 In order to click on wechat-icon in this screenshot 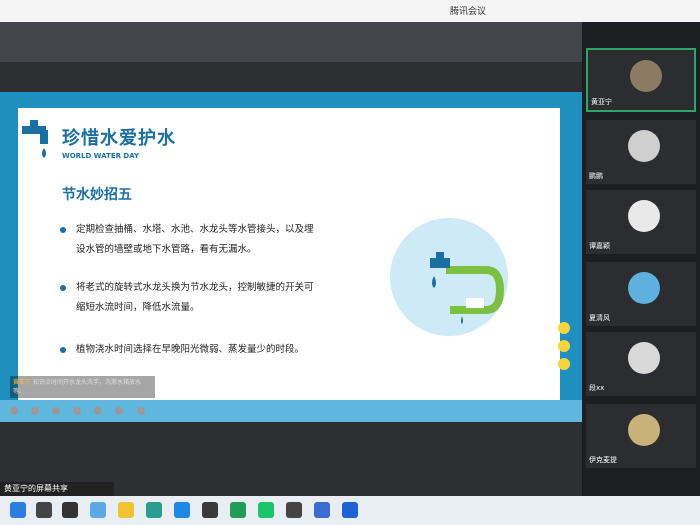, I will do `click(266, 510)`.